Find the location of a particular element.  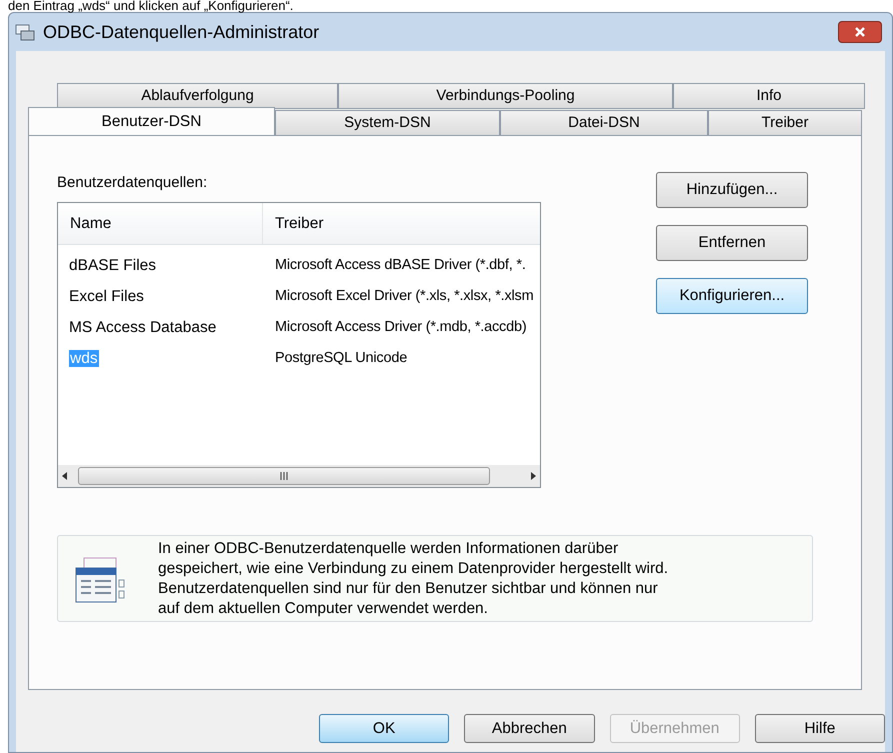

close-button is located at coordinates (860, 32).